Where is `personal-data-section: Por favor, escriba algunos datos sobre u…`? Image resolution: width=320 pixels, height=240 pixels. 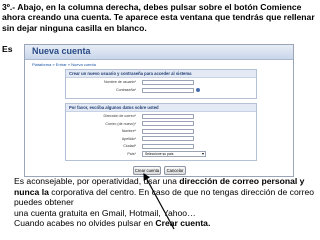
personal-data-section: Por favor, escriba algunos datos sobre u… is located at coordinates (161, 132).